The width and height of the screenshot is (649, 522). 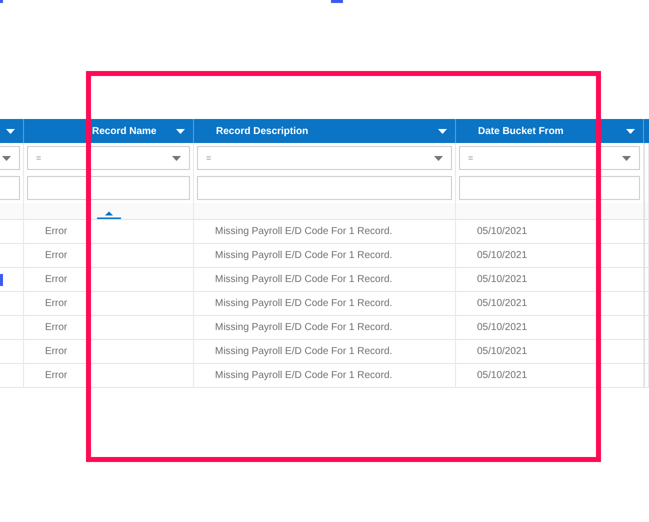 What do you see at coordinates (325, 131) in the screenshot?
I see `column-header: Record Description` at bounding box center [325, 131].